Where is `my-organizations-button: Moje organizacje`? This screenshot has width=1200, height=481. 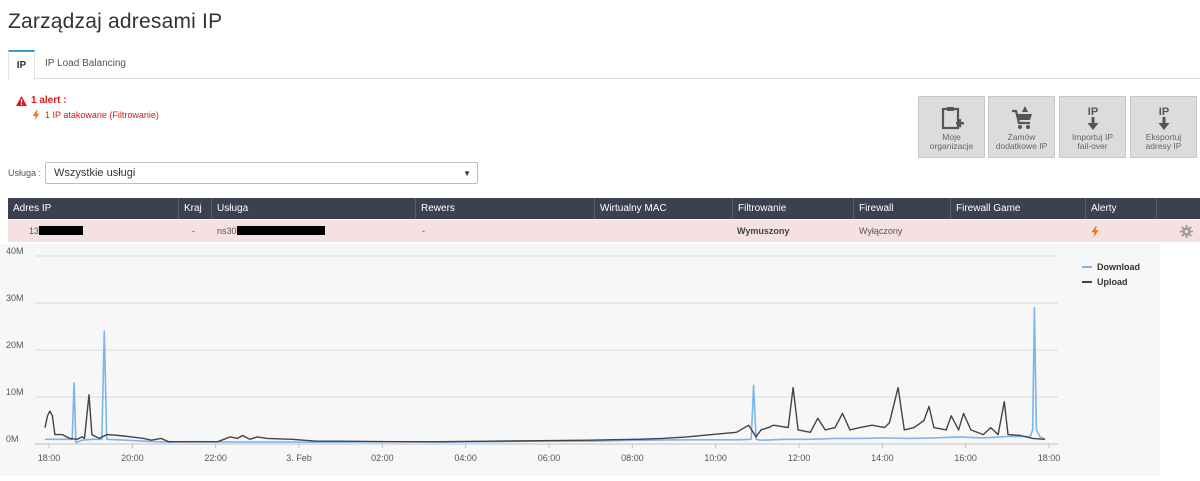 my-organizations-button: Moje organizacje is located at coordinates (951, 127).